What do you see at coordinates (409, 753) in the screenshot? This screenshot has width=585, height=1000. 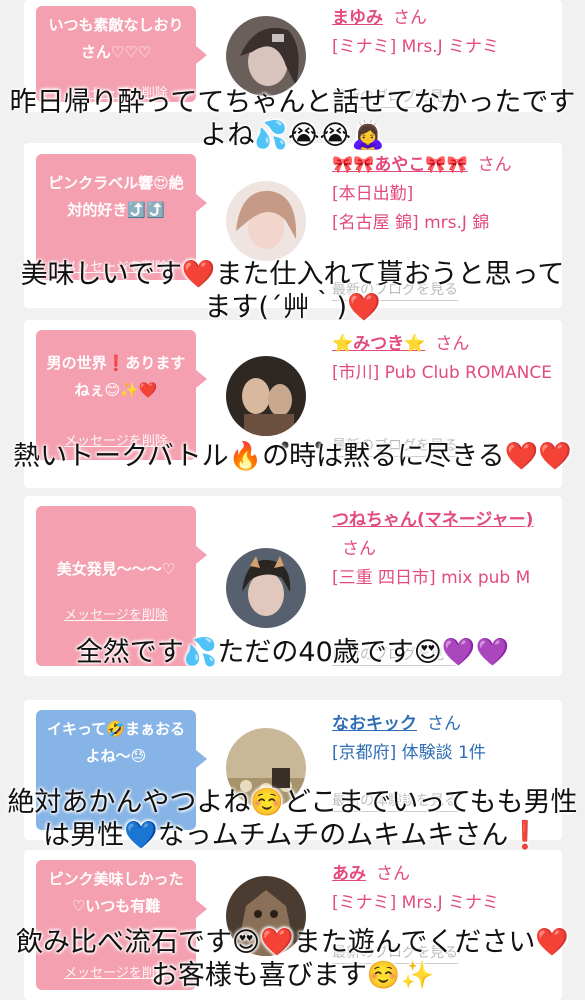 I see `shop-link: [京都府] 体験談 1件` at bounding box center [409, 753].